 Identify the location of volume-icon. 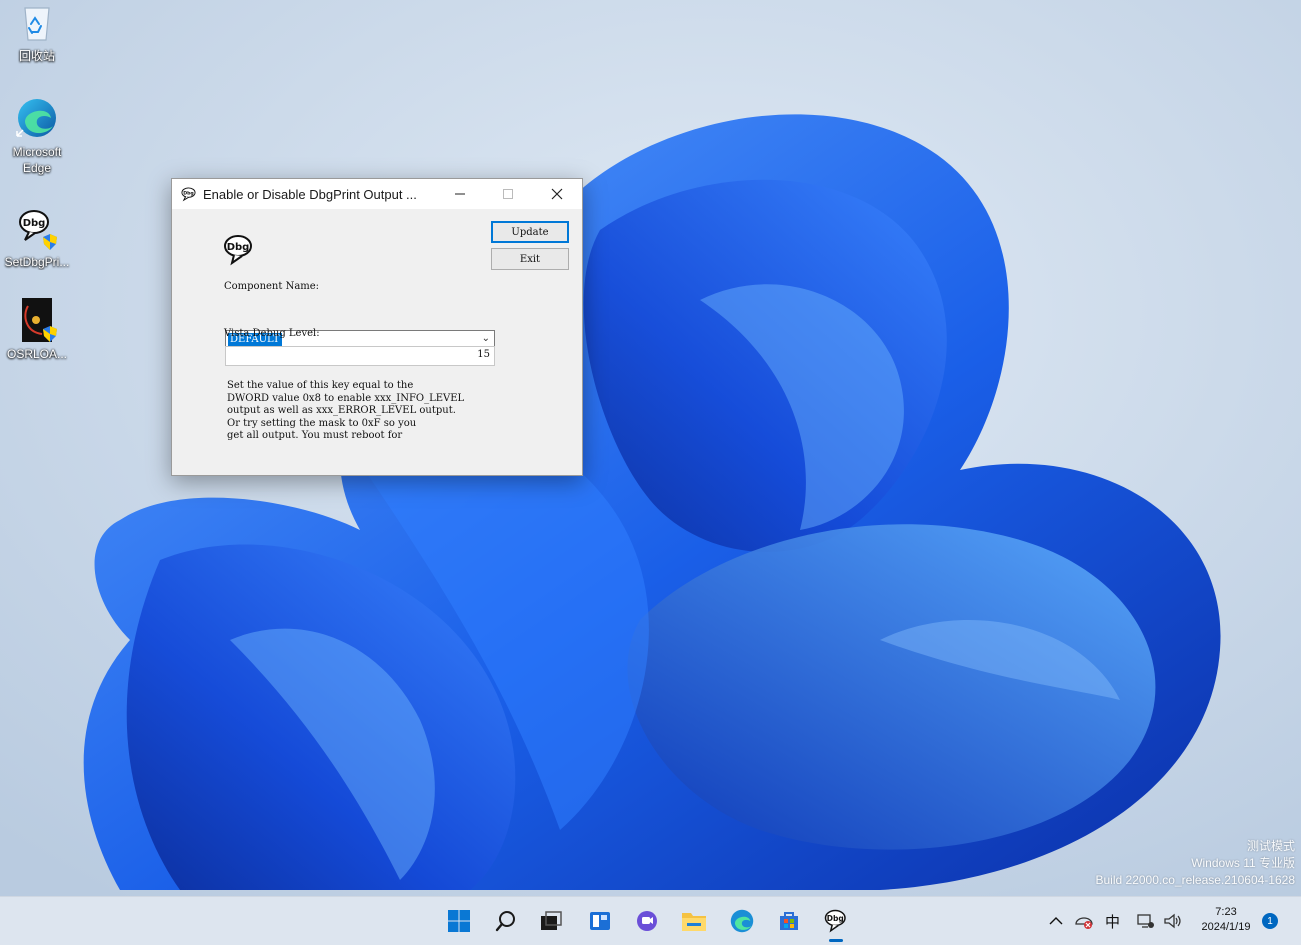
(1172, 921).